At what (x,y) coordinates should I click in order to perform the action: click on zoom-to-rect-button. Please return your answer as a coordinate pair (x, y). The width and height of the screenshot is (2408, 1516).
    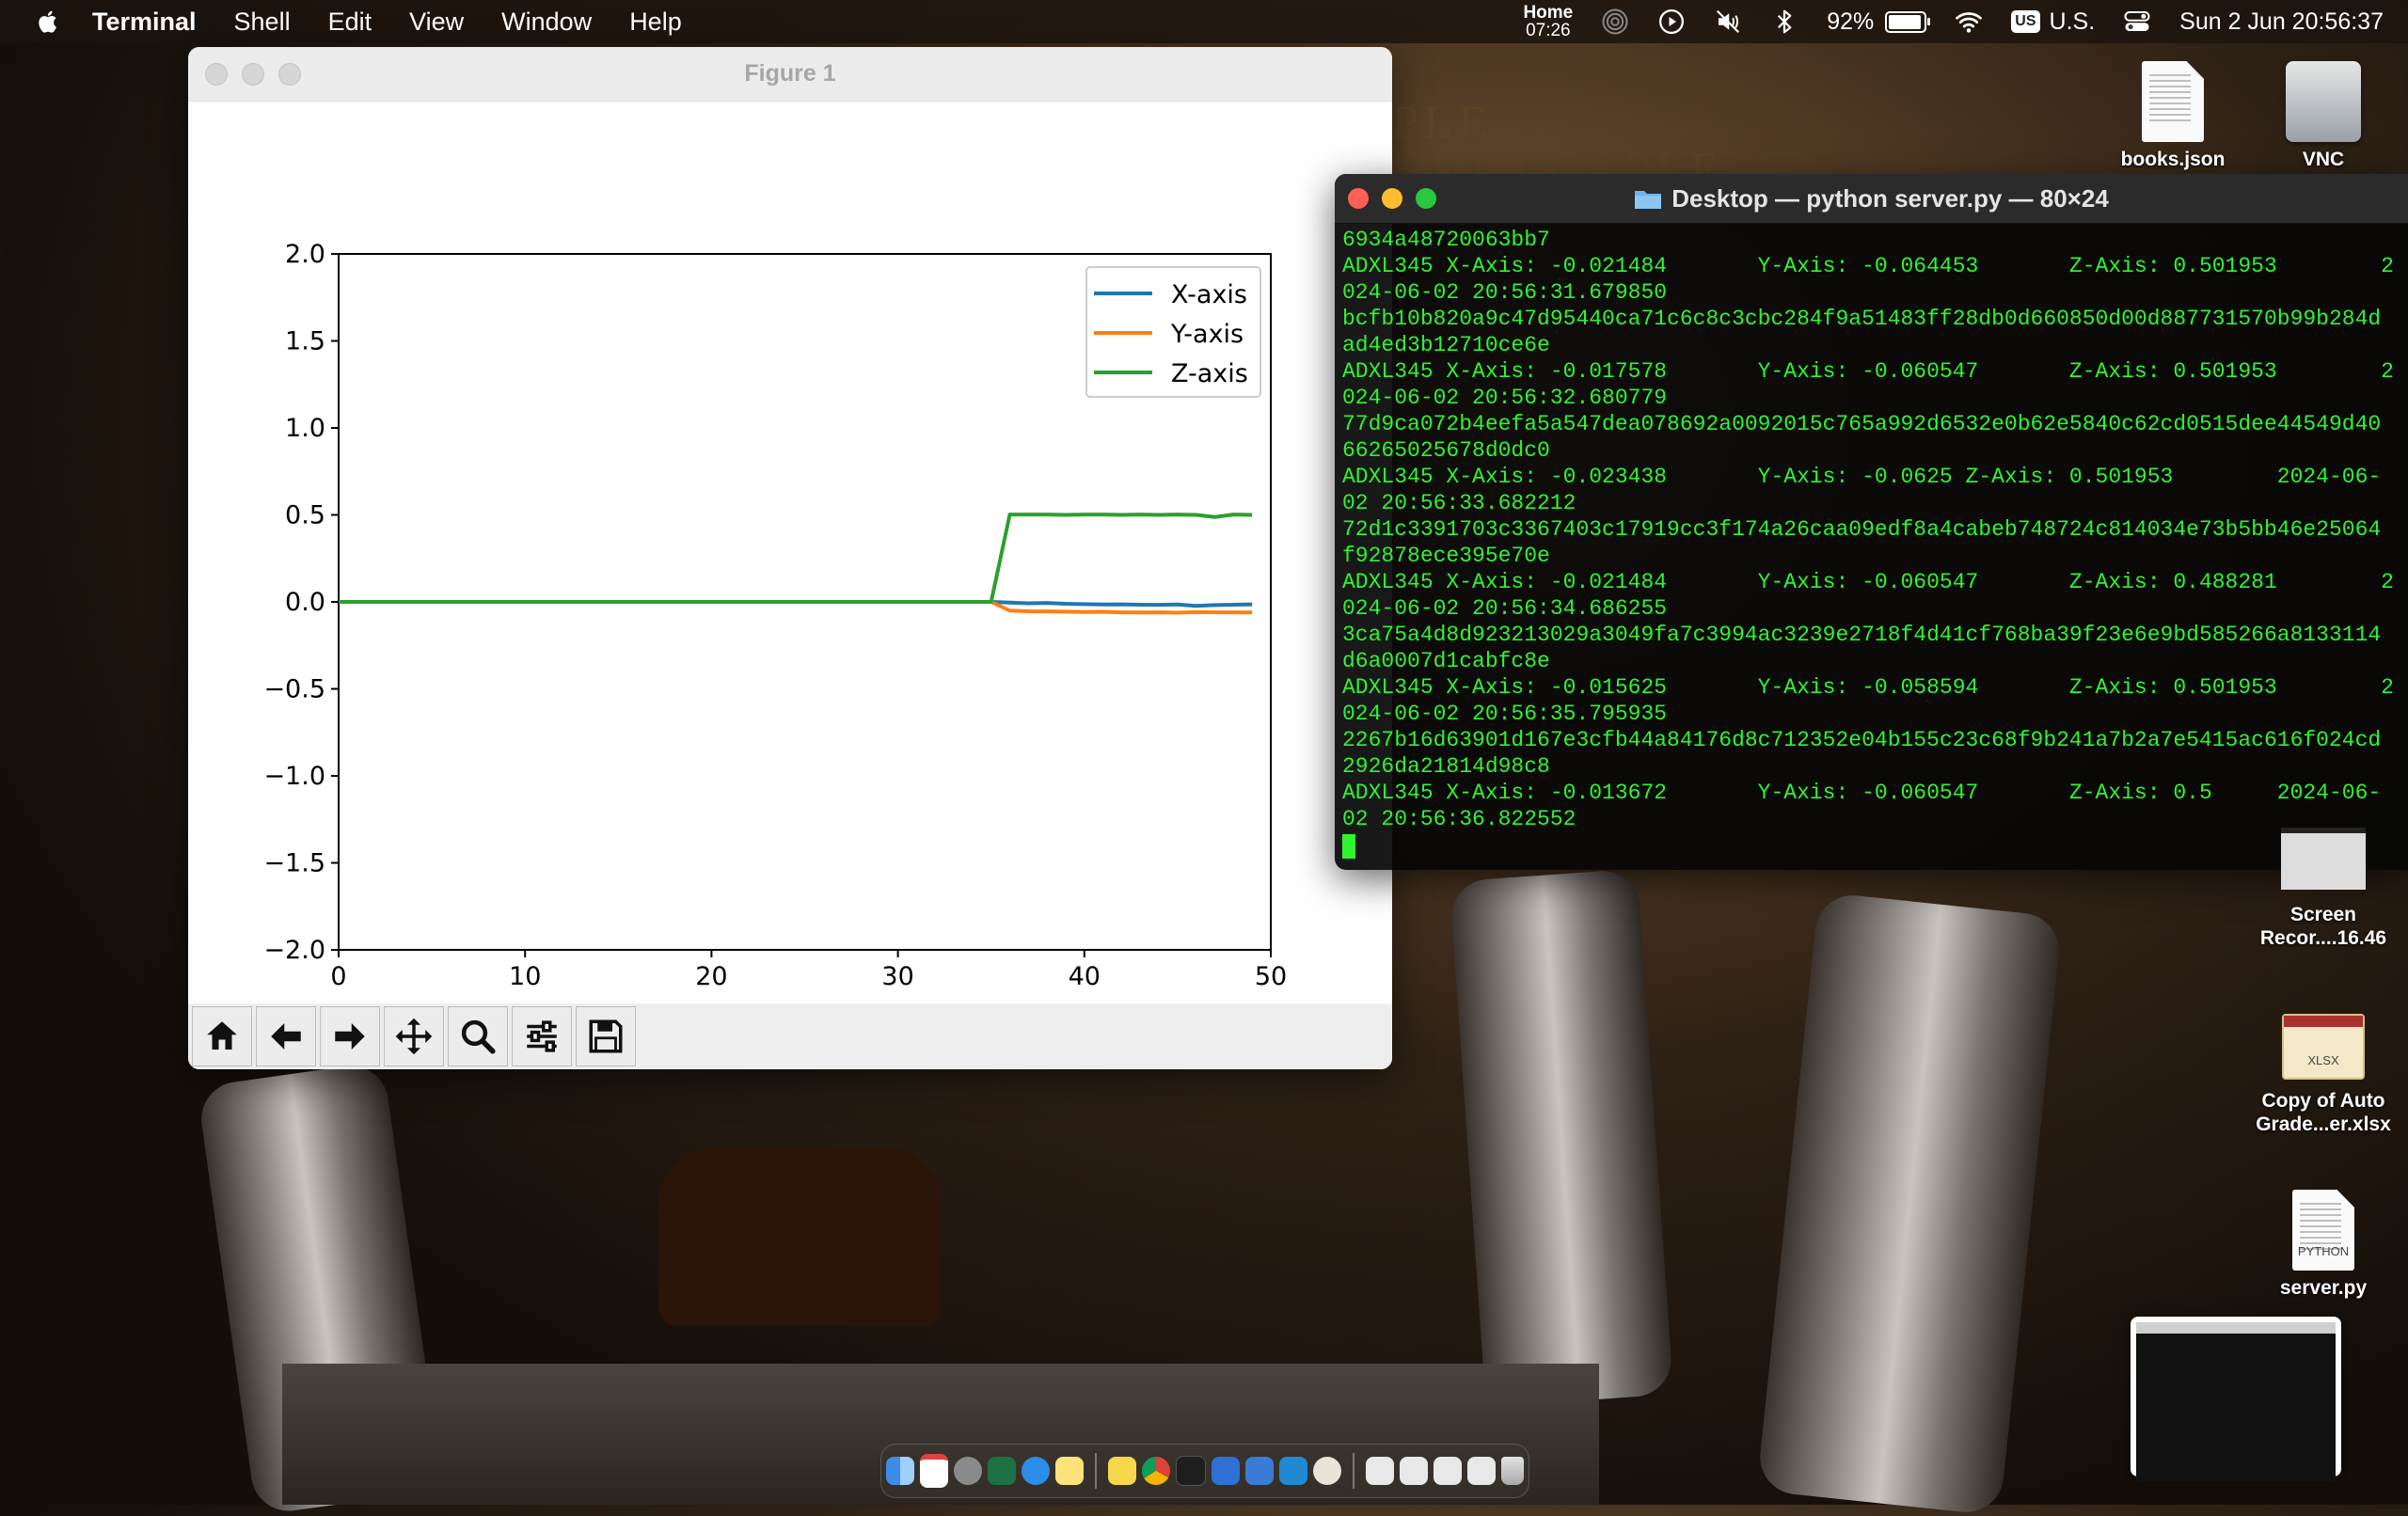
    Looking at the image, I should click on (478, 1036).